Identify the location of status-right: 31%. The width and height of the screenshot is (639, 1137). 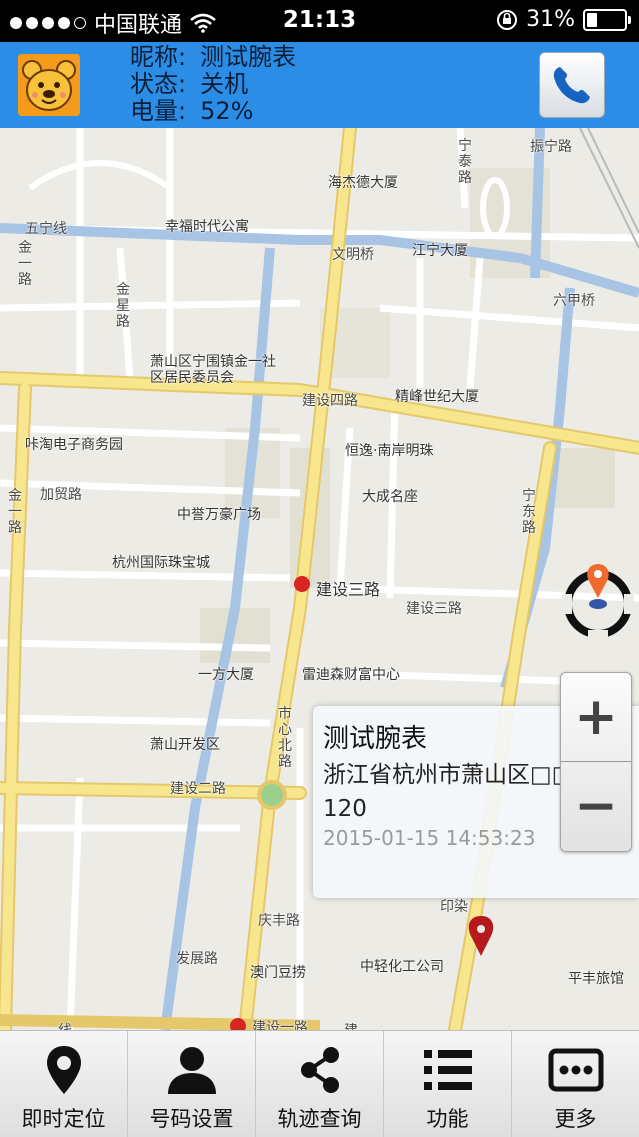
(563, 19).